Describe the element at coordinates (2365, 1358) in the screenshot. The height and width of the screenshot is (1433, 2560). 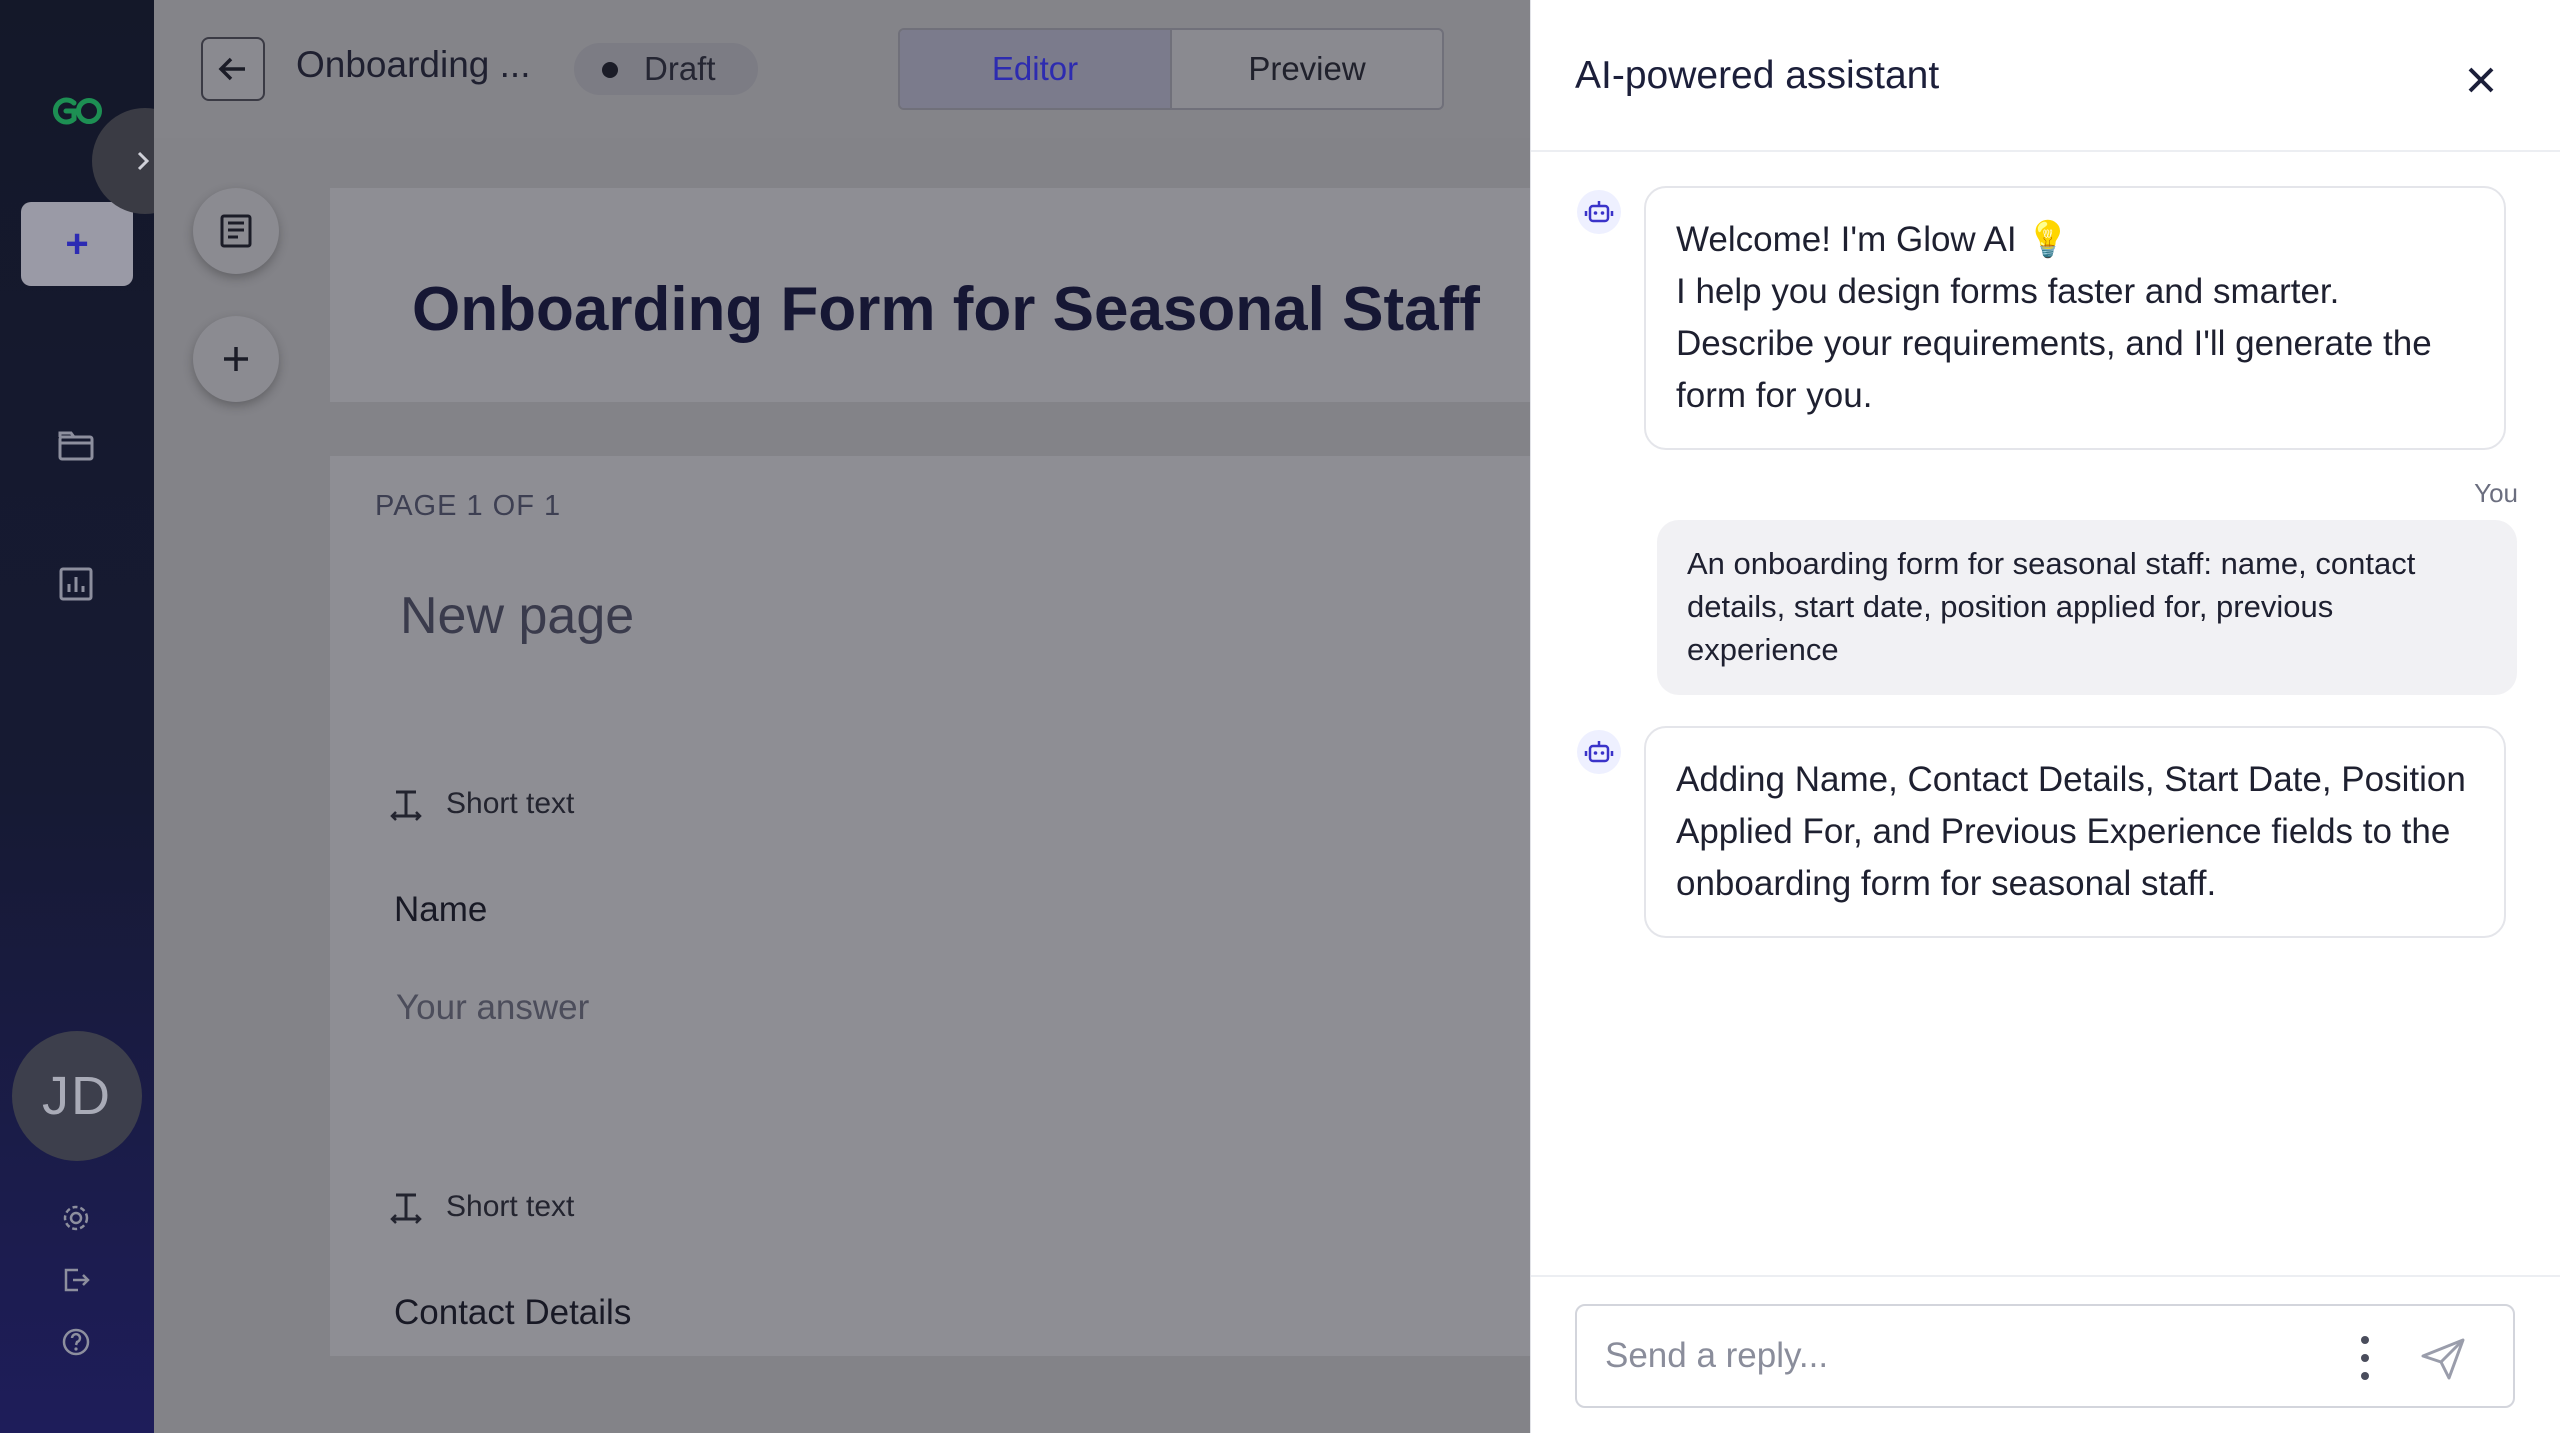
I see `more-options-icon` at that location.